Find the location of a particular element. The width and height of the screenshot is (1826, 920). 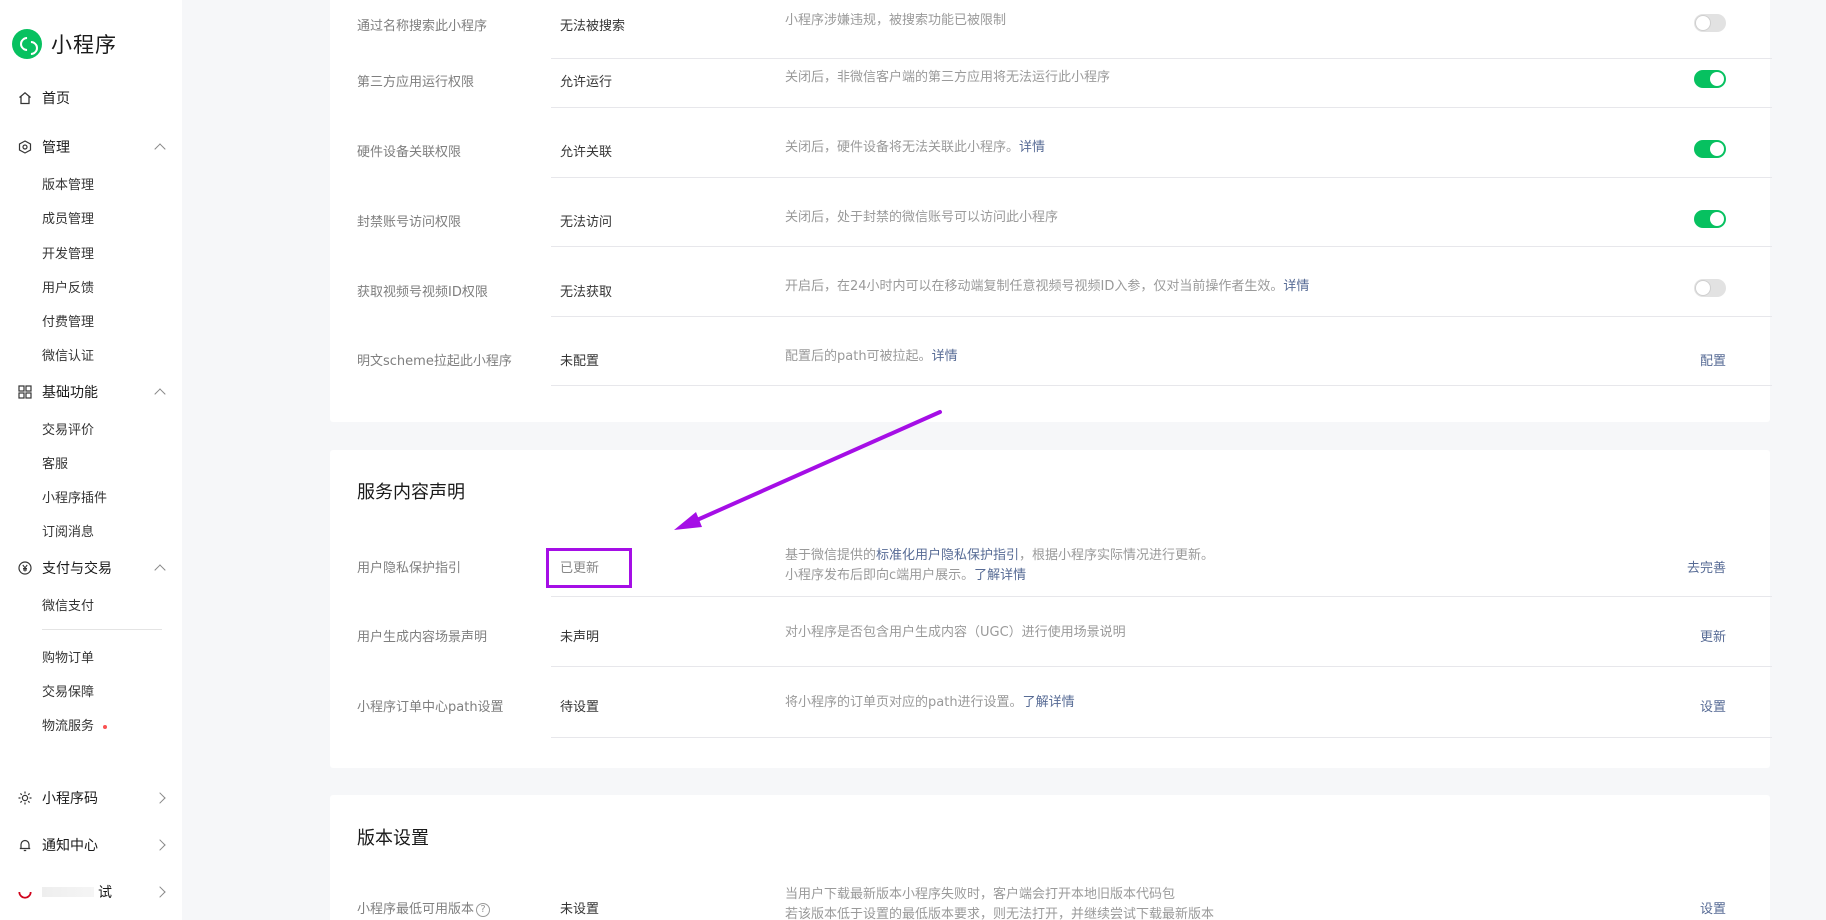

row-label: 通过名称搜索此小程序 is located at coordinates (422, 26).